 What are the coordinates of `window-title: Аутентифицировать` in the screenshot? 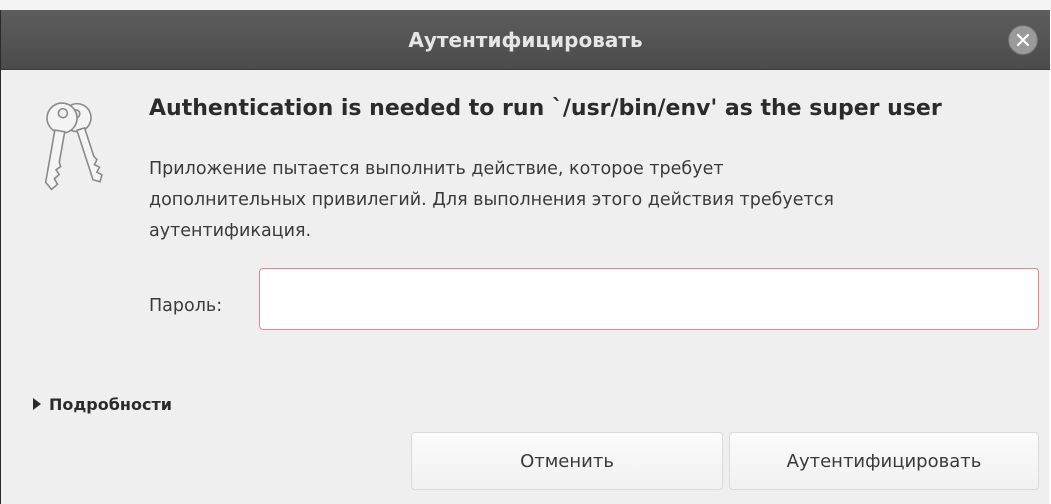 It's located at (525, 40).